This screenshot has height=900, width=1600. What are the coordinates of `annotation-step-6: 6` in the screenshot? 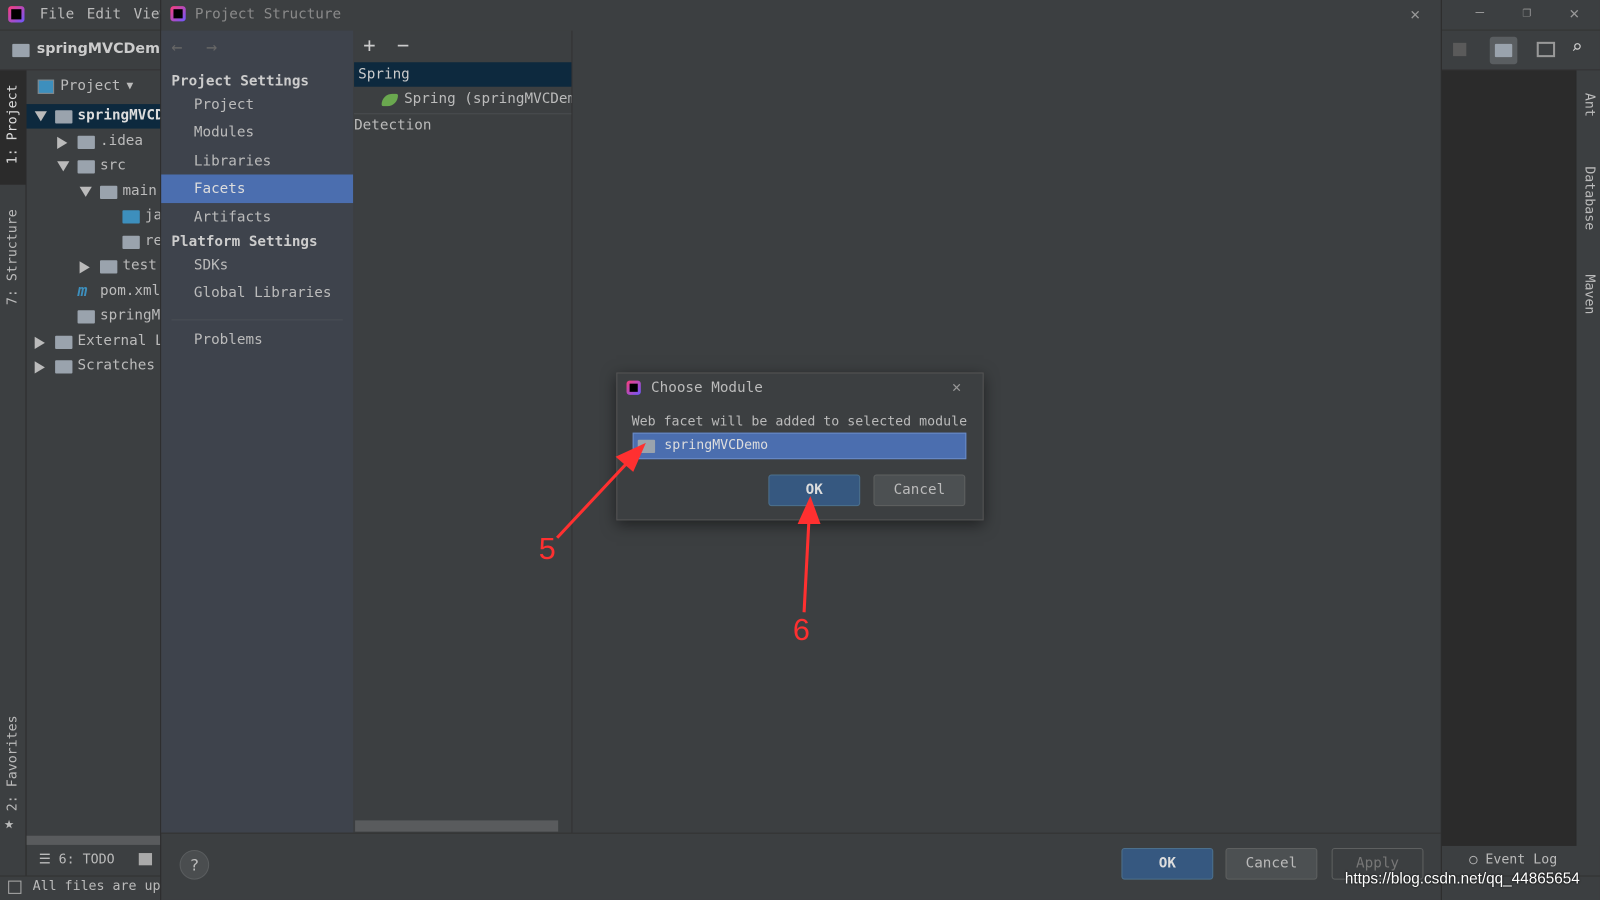 It's located at (801, 630).